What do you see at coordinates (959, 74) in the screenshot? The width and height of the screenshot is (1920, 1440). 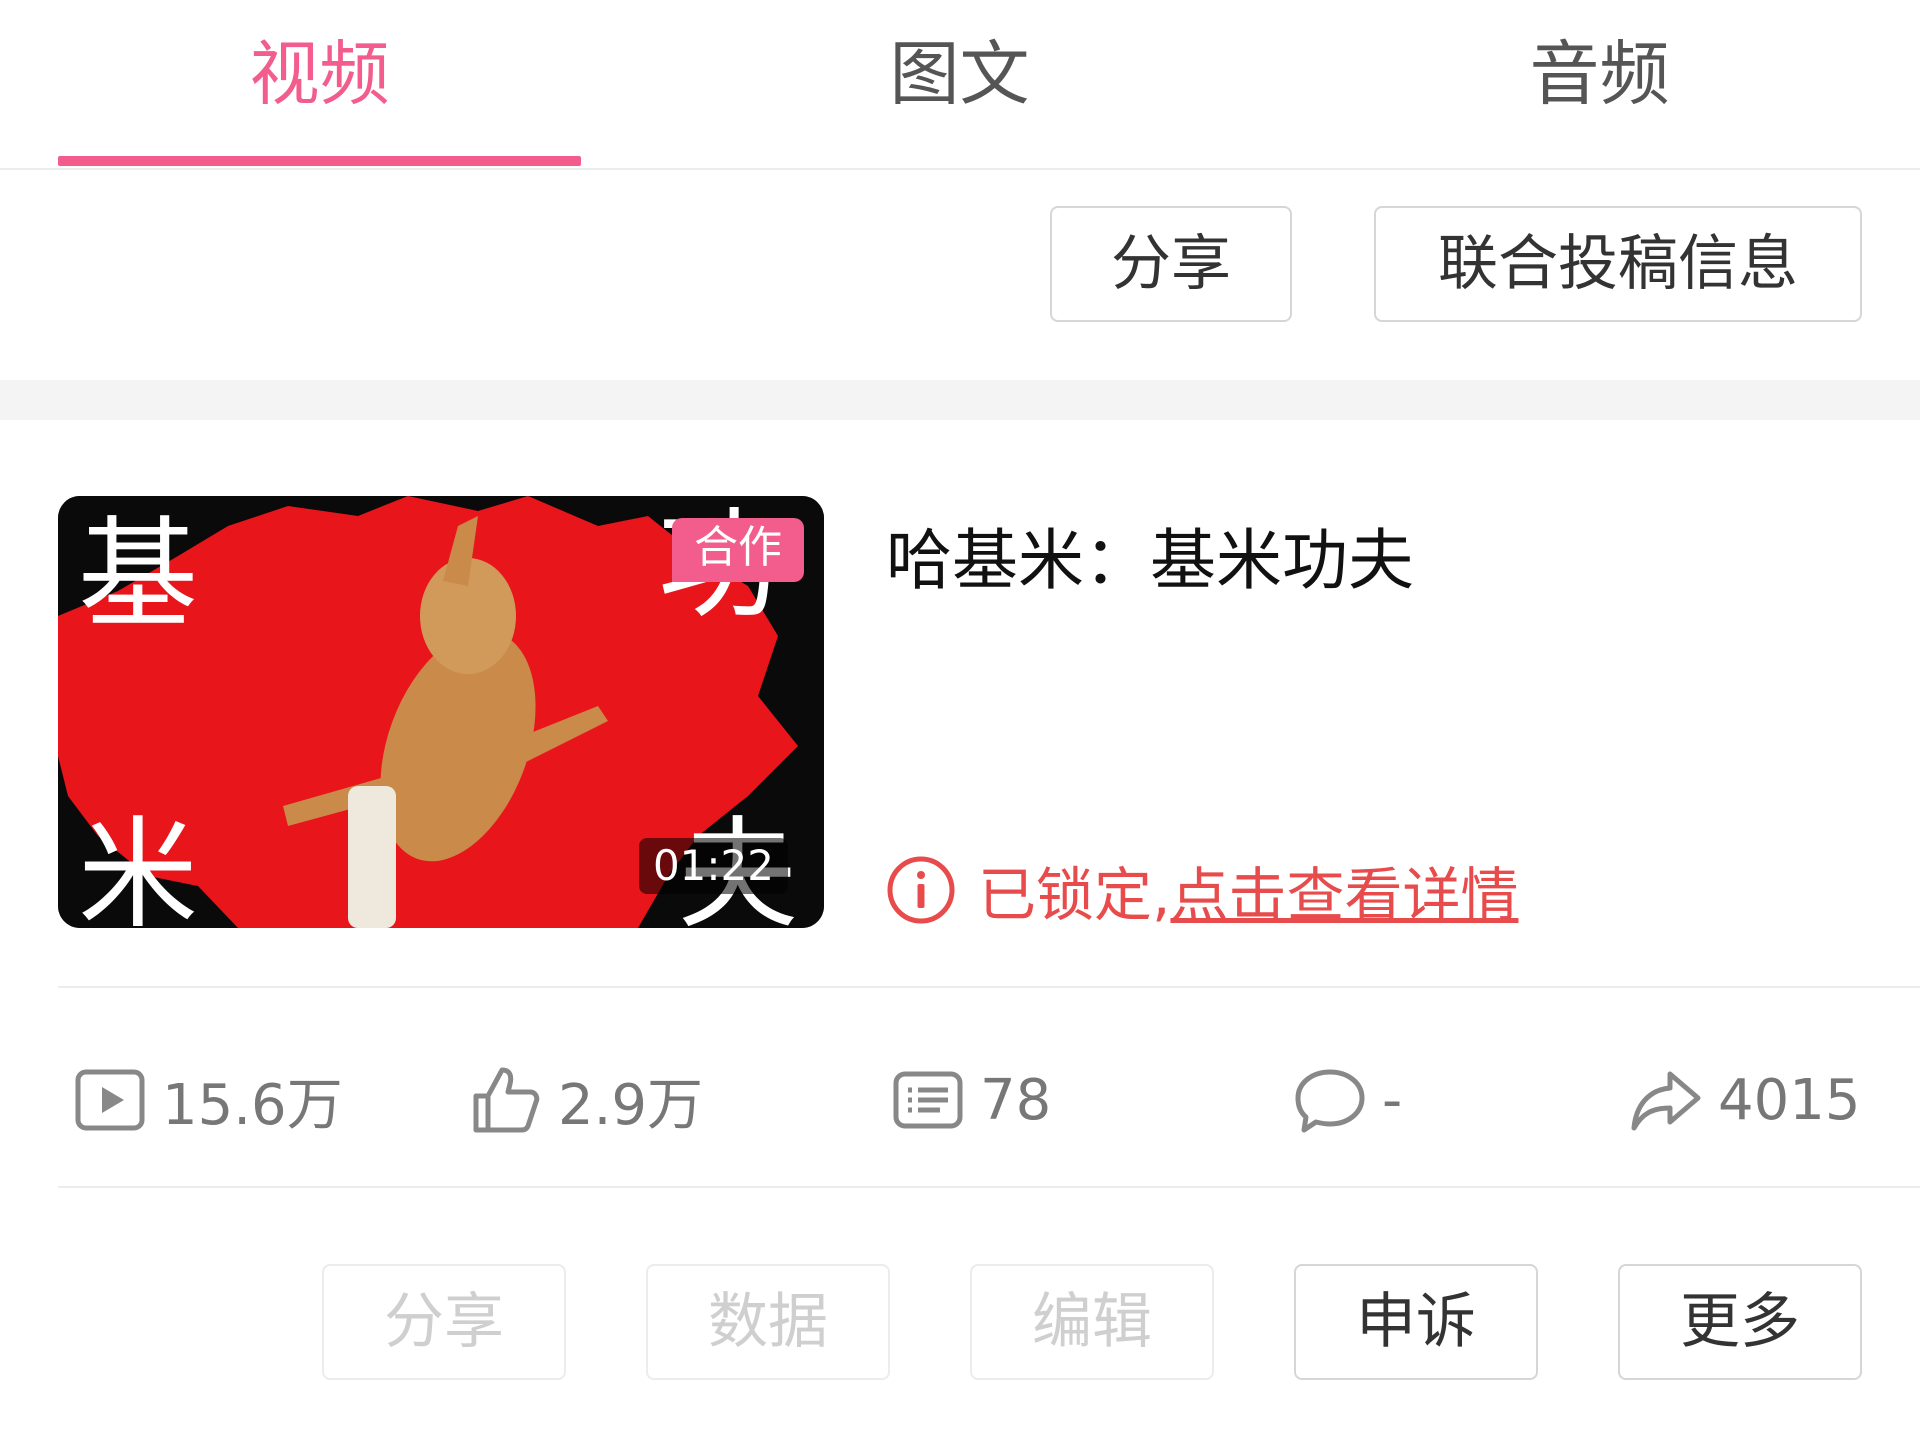 I see `tab-article: 图文` at bounding box center [959, 74].